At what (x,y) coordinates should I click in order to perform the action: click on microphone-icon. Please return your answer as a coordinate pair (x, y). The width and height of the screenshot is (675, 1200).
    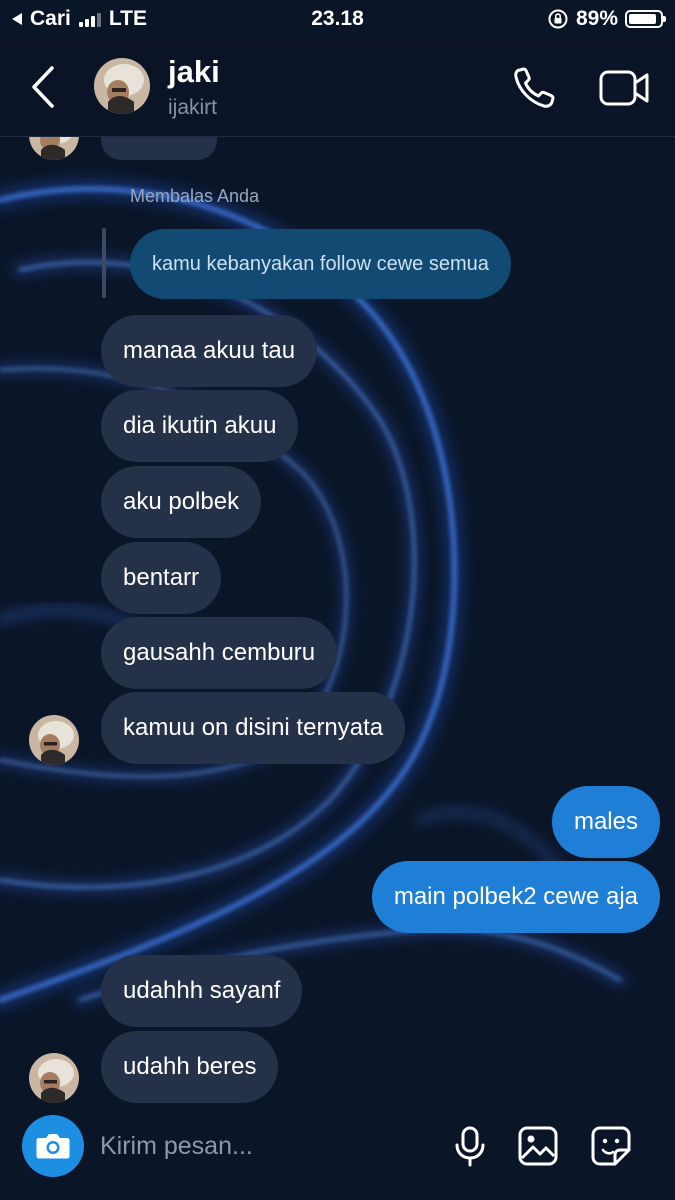
    Looking at the image, I should click on (470, 1146).